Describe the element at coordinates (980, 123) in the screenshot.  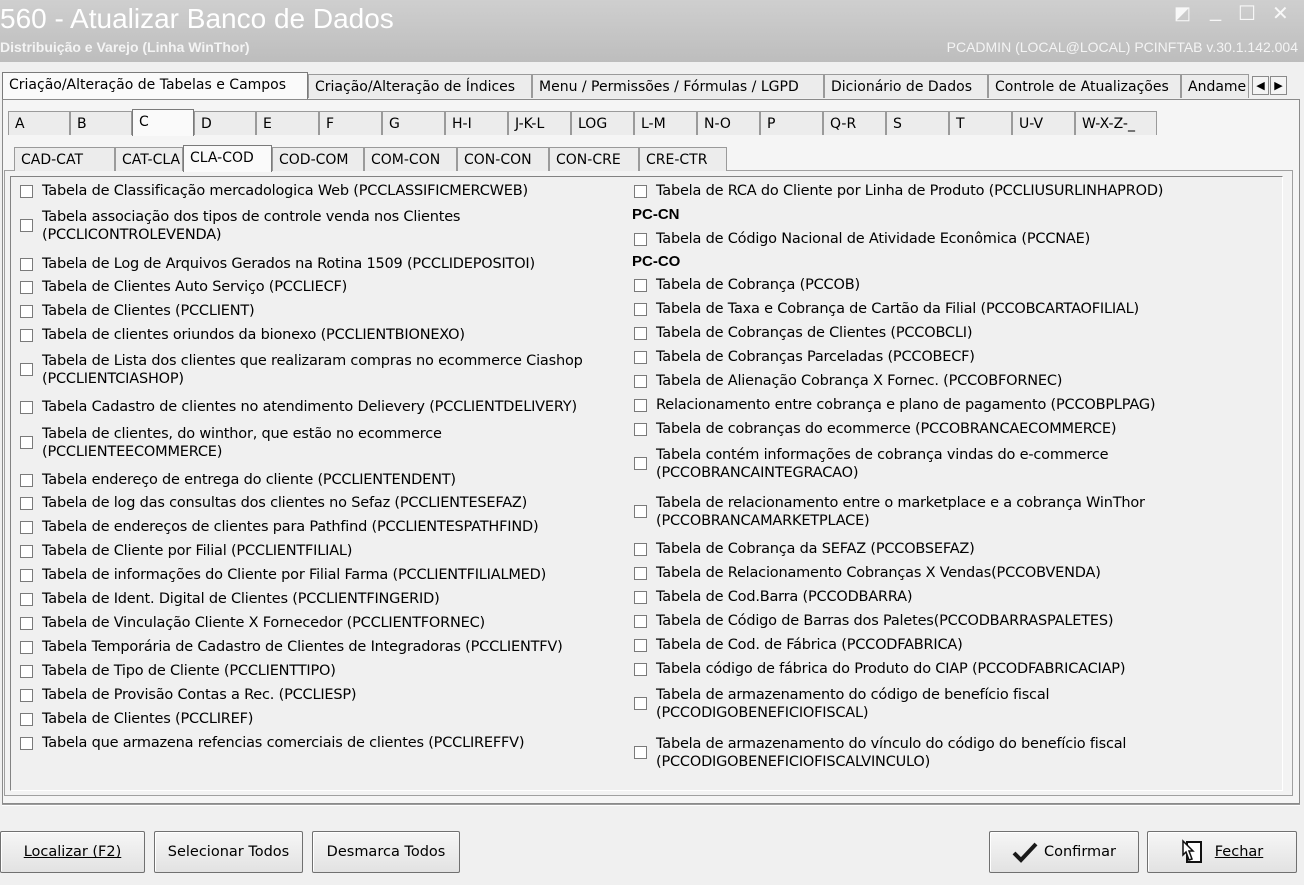
I see `tab-letter-t: T` at that location.